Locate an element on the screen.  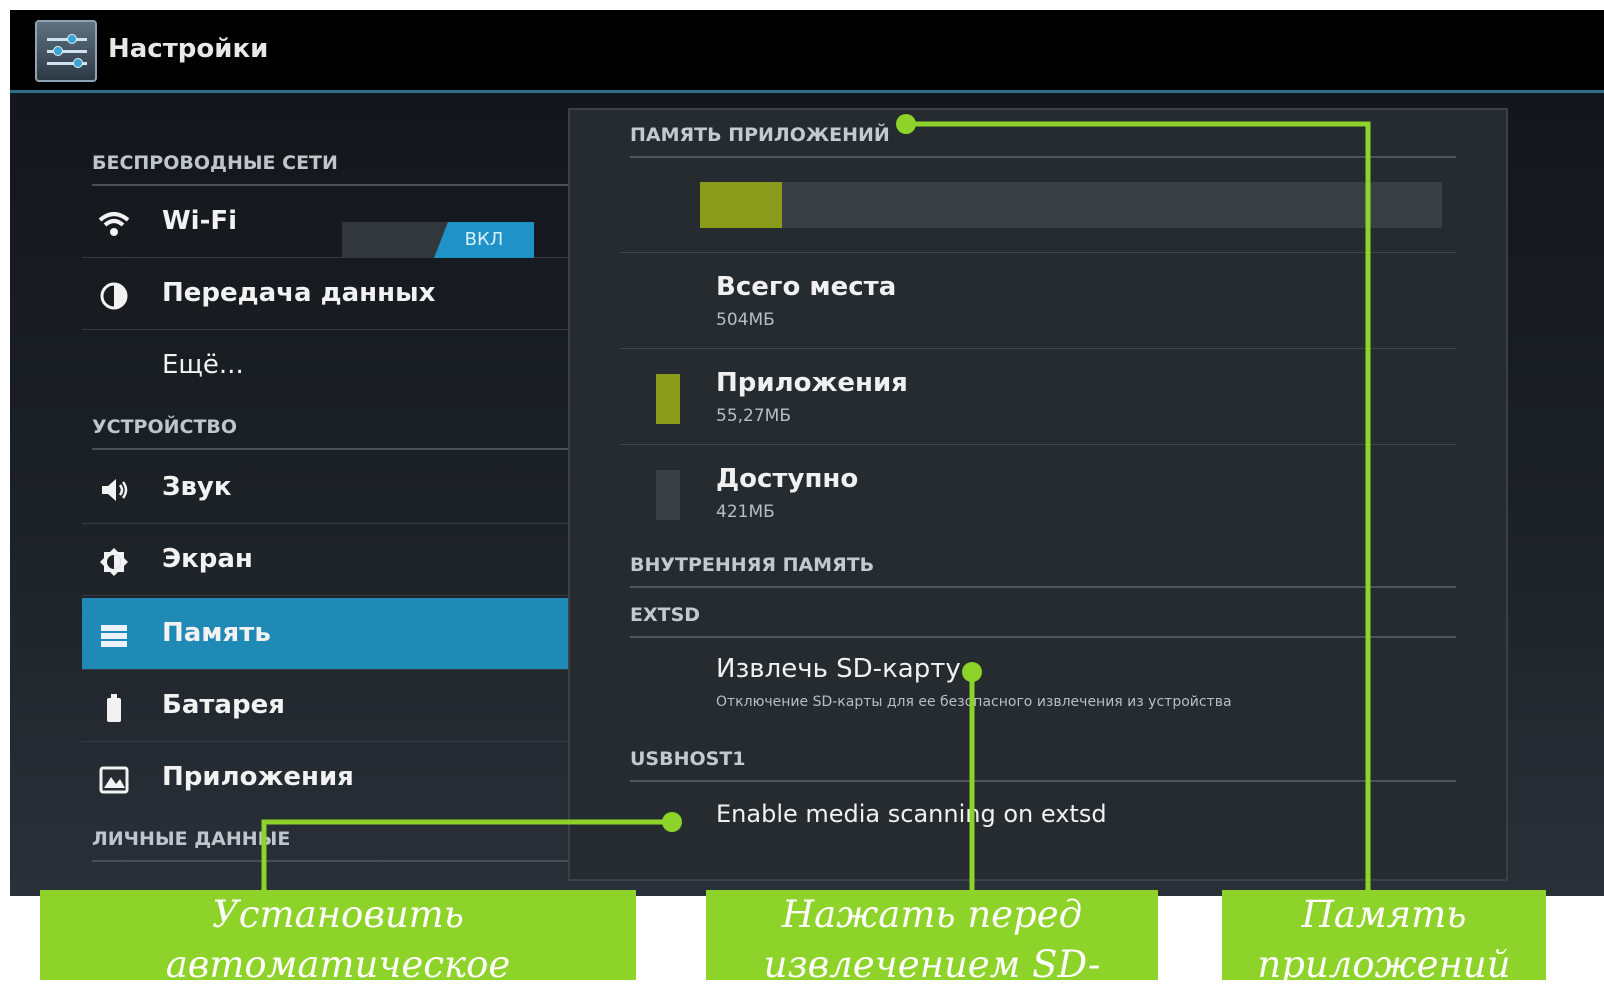
action-bar: Настройки is located at coordinates (807, 51).